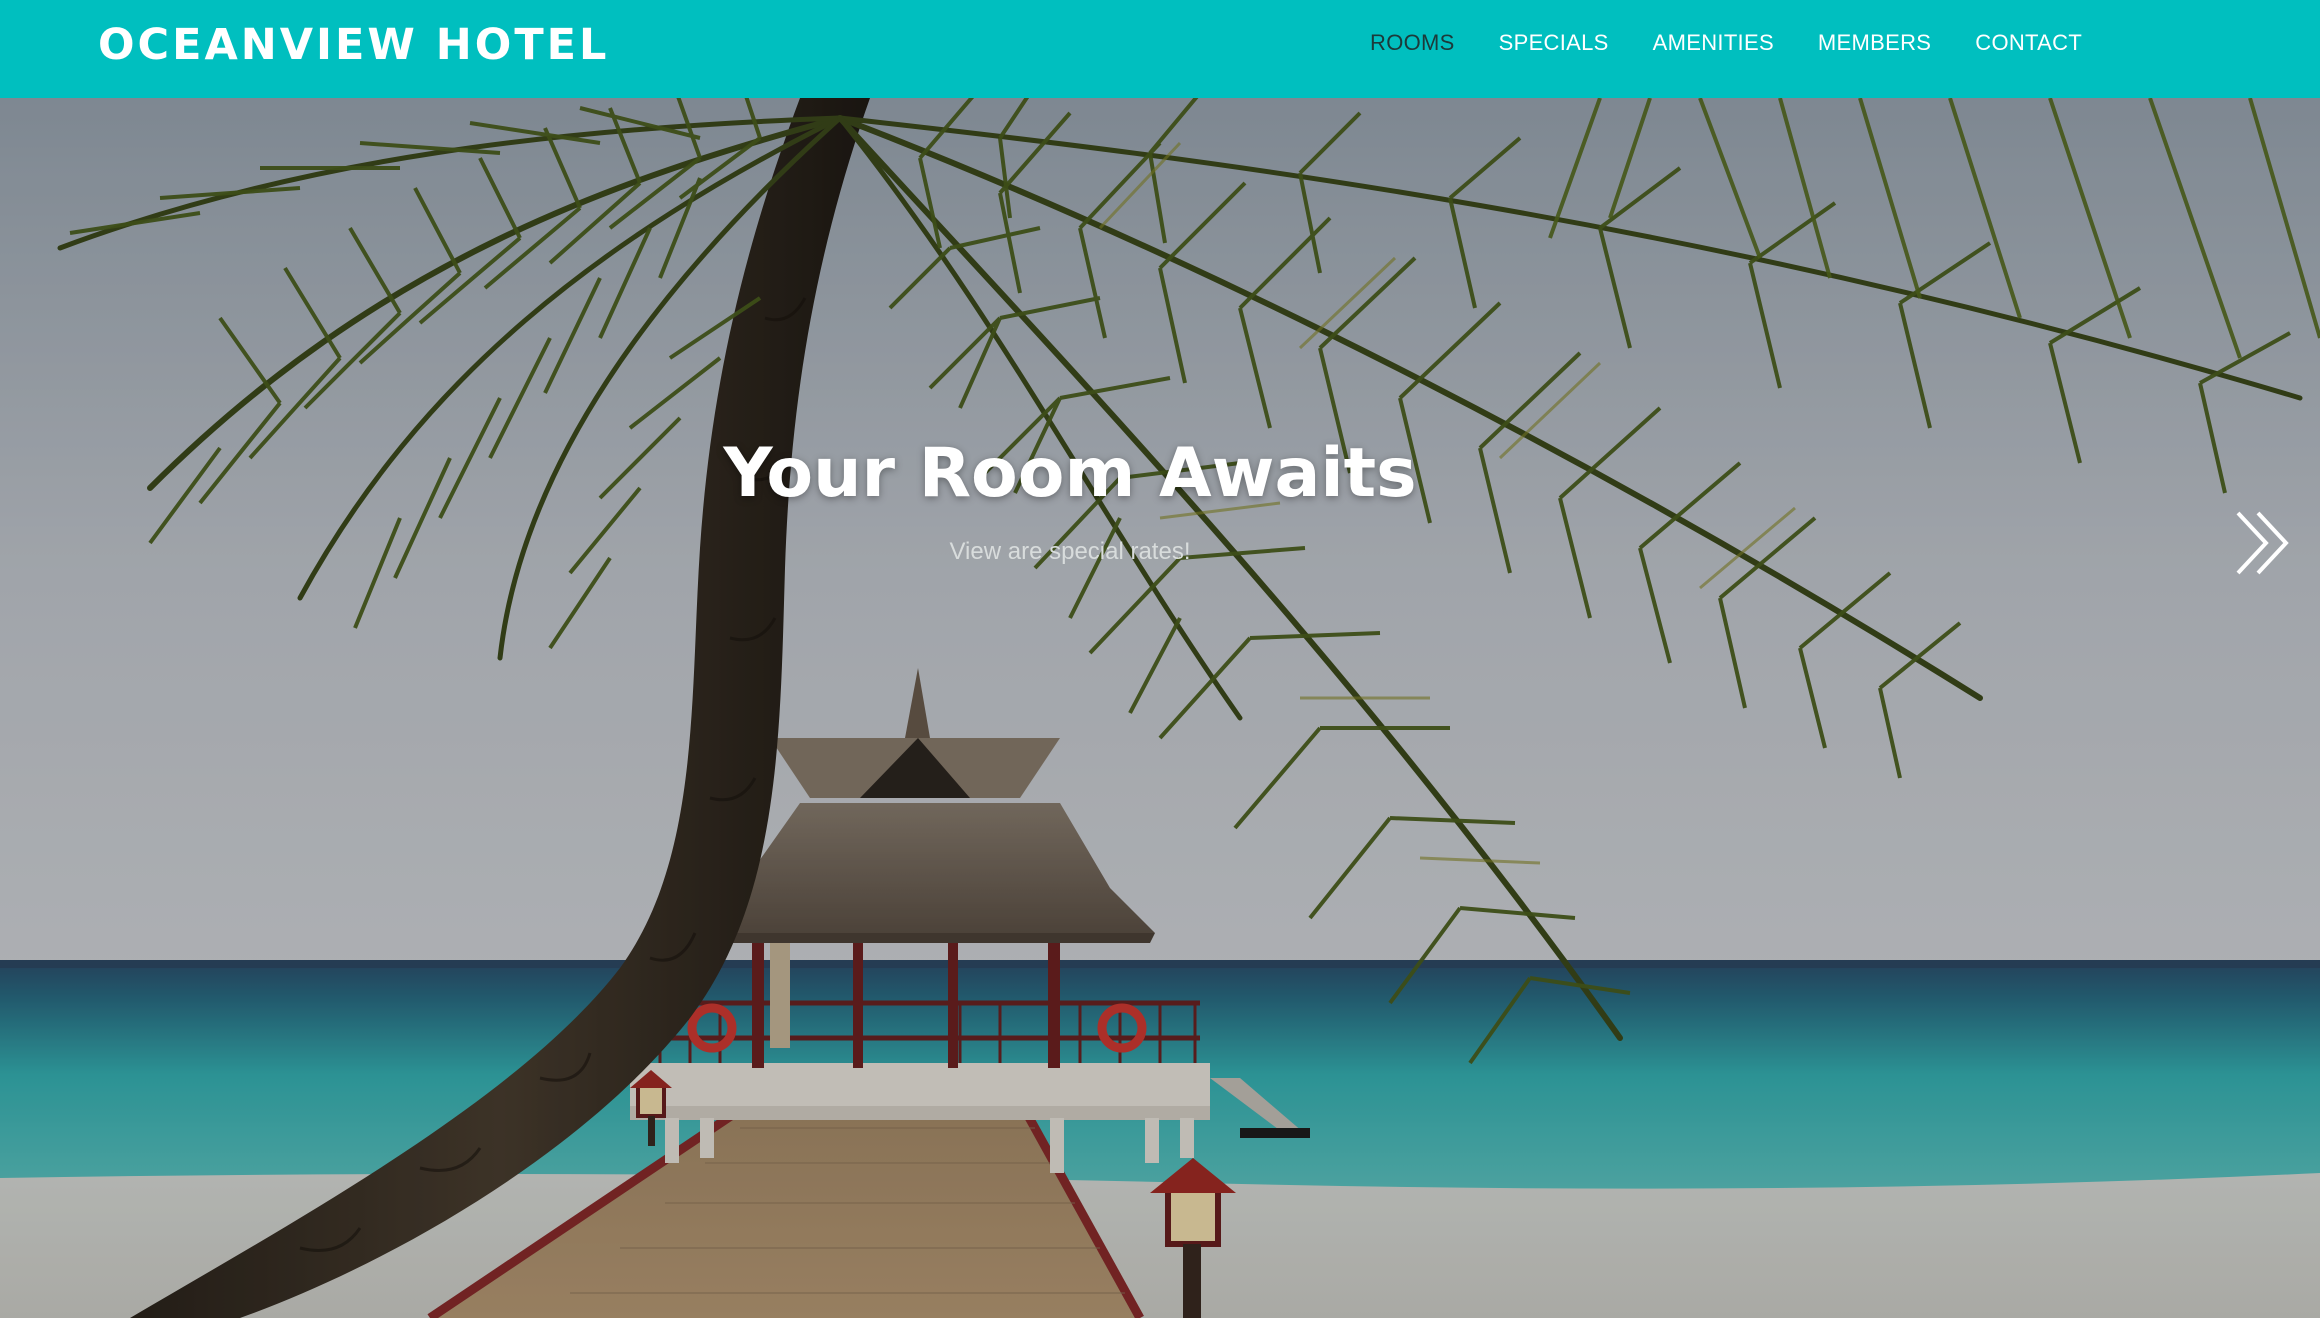 This screenshot has height=1318, width=2320. What do you see at coordinates (1412, 43) in the screenshot?
I see `nav-item-rooms: ROOMS` at bounding box center [1412, 43].